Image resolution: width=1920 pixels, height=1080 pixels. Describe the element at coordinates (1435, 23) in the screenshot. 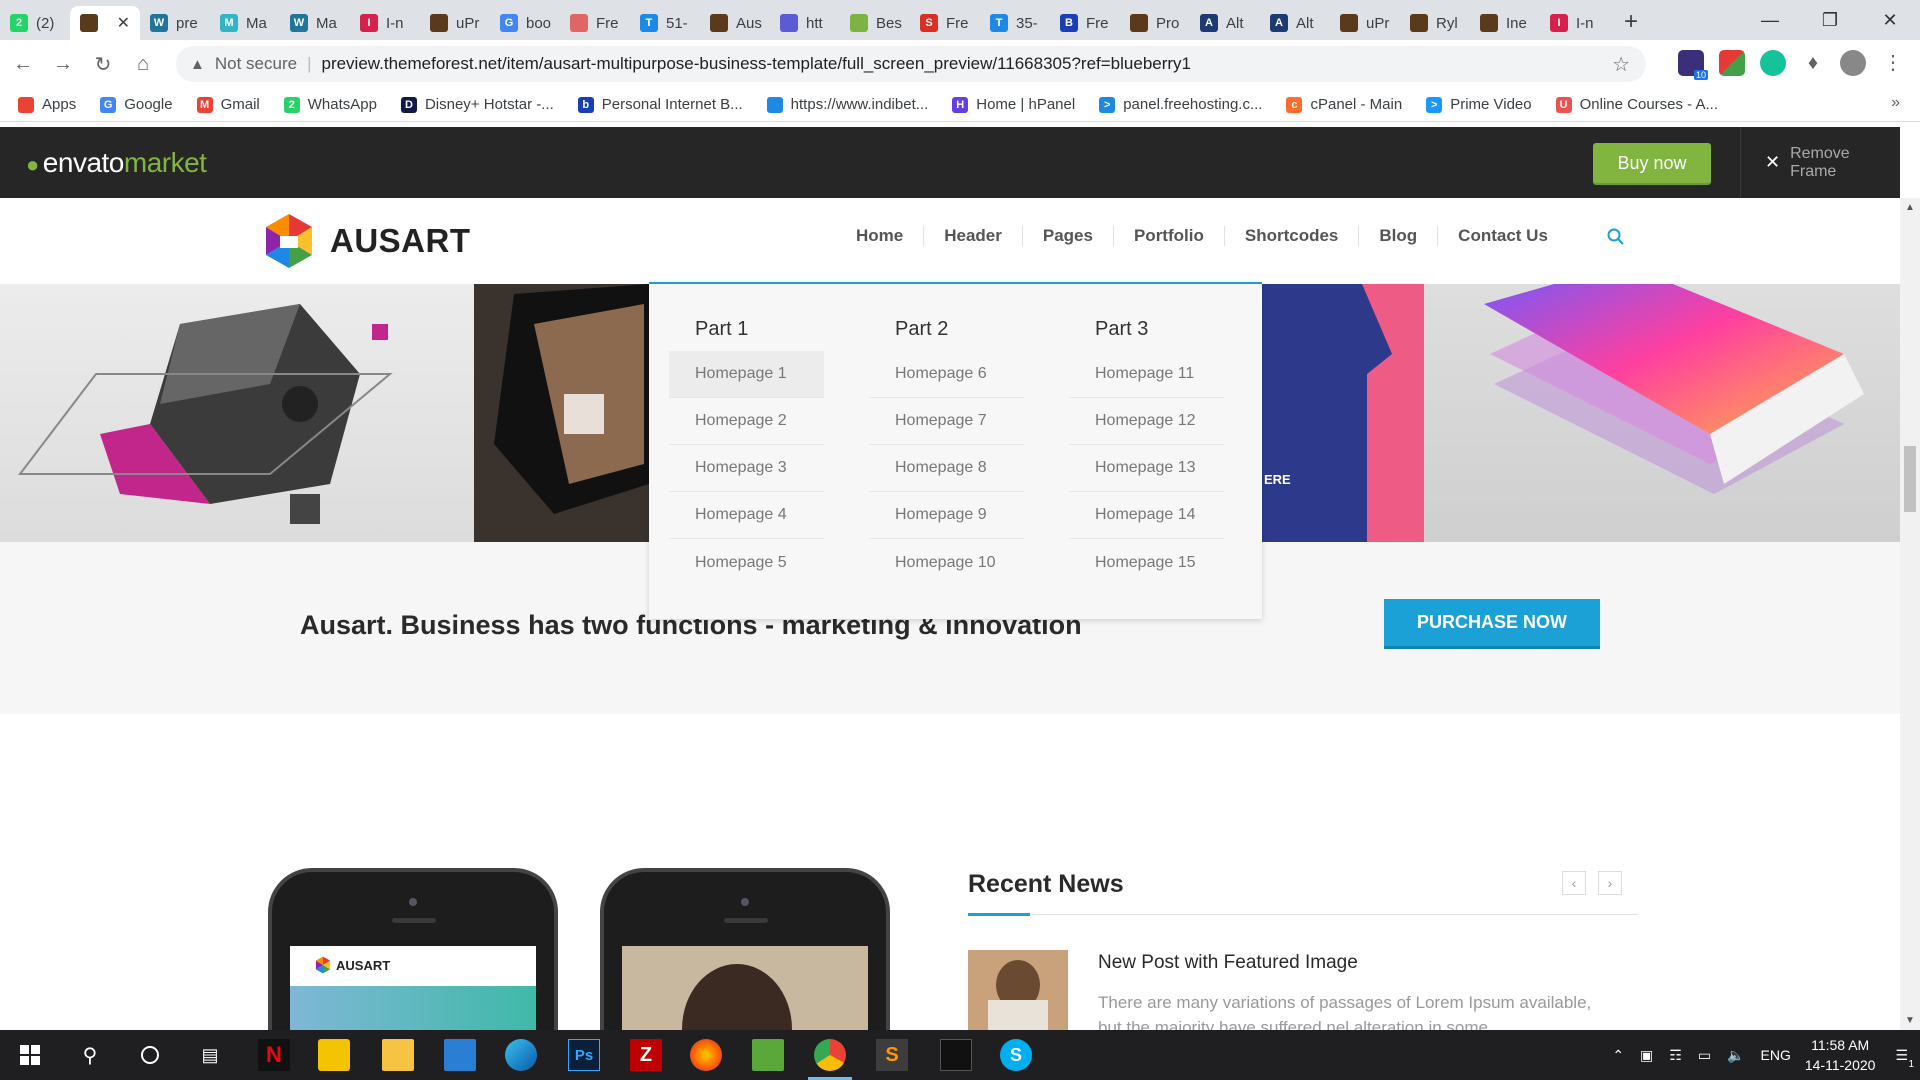

I see `browser-tab: Ryl` at that location.